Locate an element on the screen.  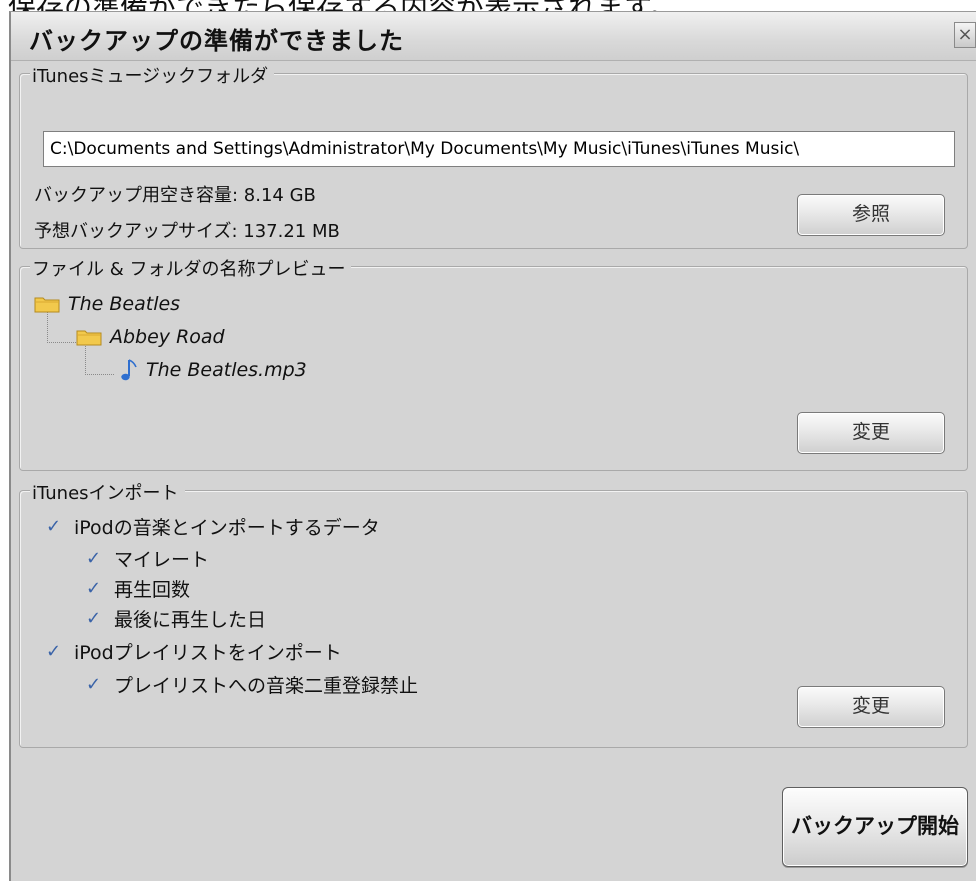
rename-change-button: 変更 is located at coordinates (871, 433).